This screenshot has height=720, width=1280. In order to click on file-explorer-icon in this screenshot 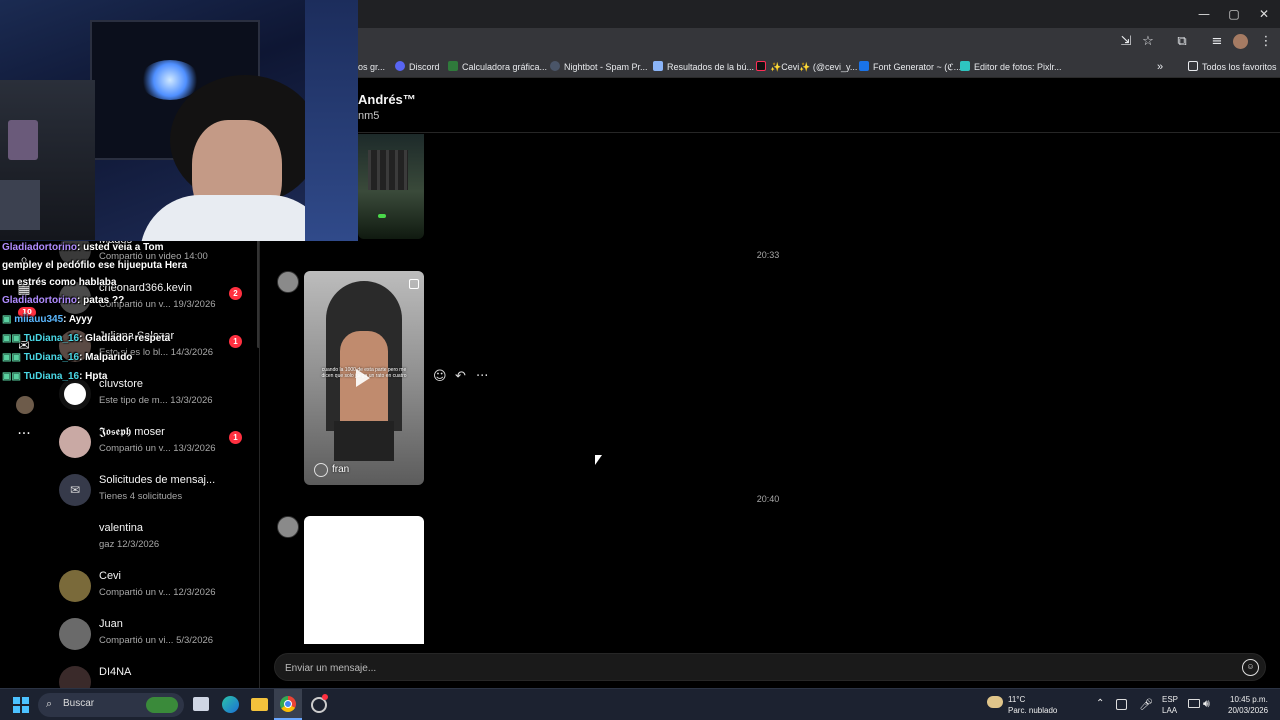, I will do `click(259, 704)`.